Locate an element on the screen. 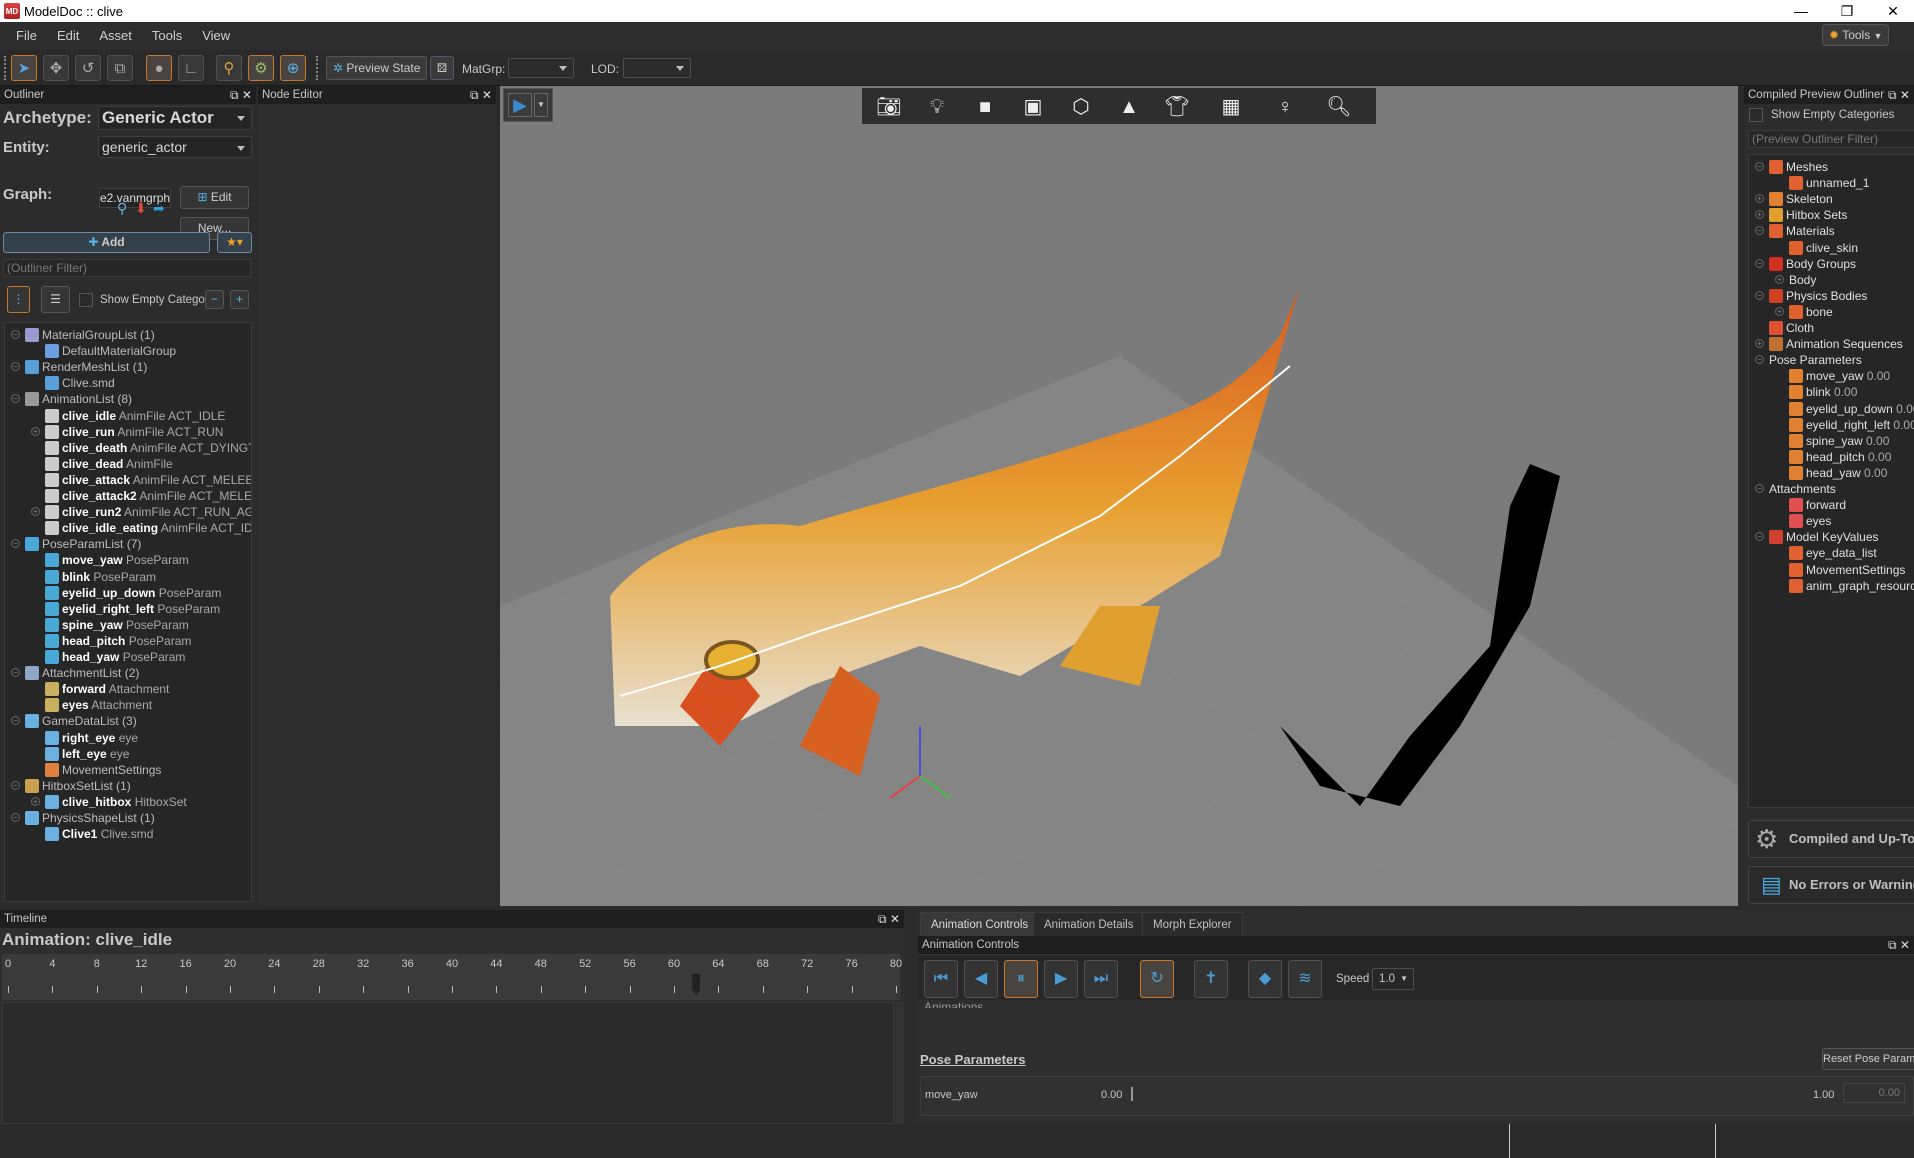 This screenshot has height=1158, width=1914. tree-item: eyes is located at coordinates (1831, 521).